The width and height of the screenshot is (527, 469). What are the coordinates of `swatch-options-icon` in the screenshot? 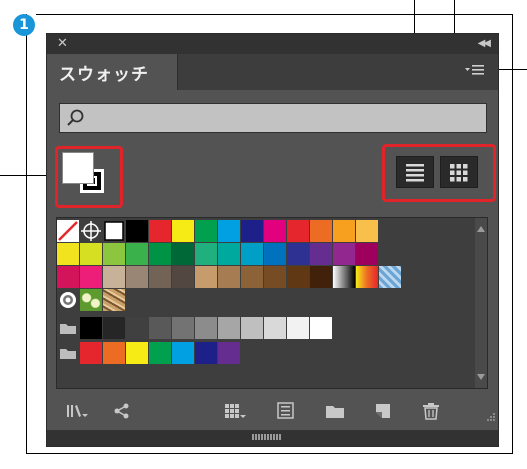 It's located at (286, 411).